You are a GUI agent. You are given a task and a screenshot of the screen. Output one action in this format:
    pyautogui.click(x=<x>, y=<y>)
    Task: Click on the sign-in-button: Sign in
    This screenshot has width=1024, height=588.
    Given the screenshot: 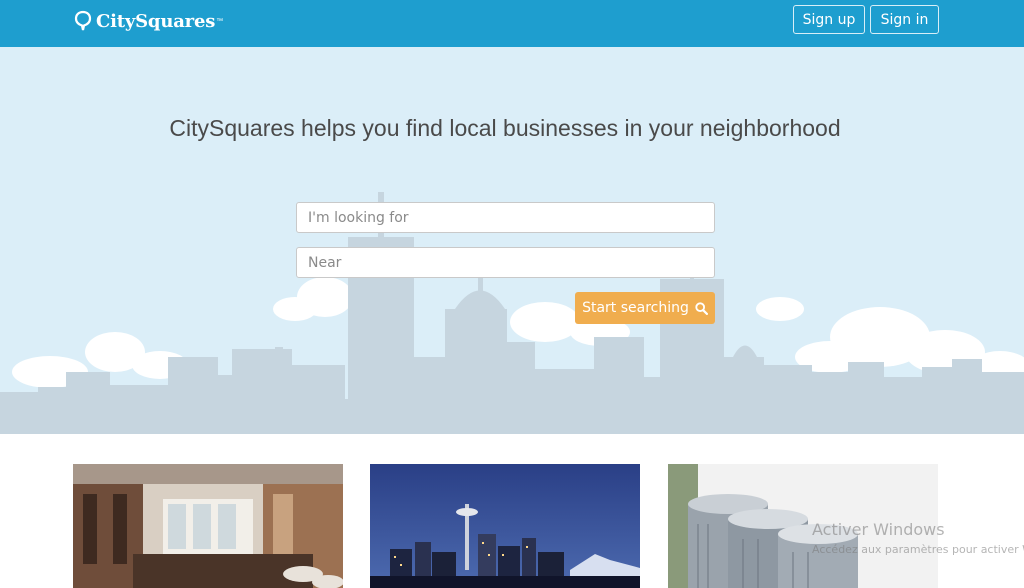 What is the action you would take?
    pyautogui.click(x=904, y=19)
    